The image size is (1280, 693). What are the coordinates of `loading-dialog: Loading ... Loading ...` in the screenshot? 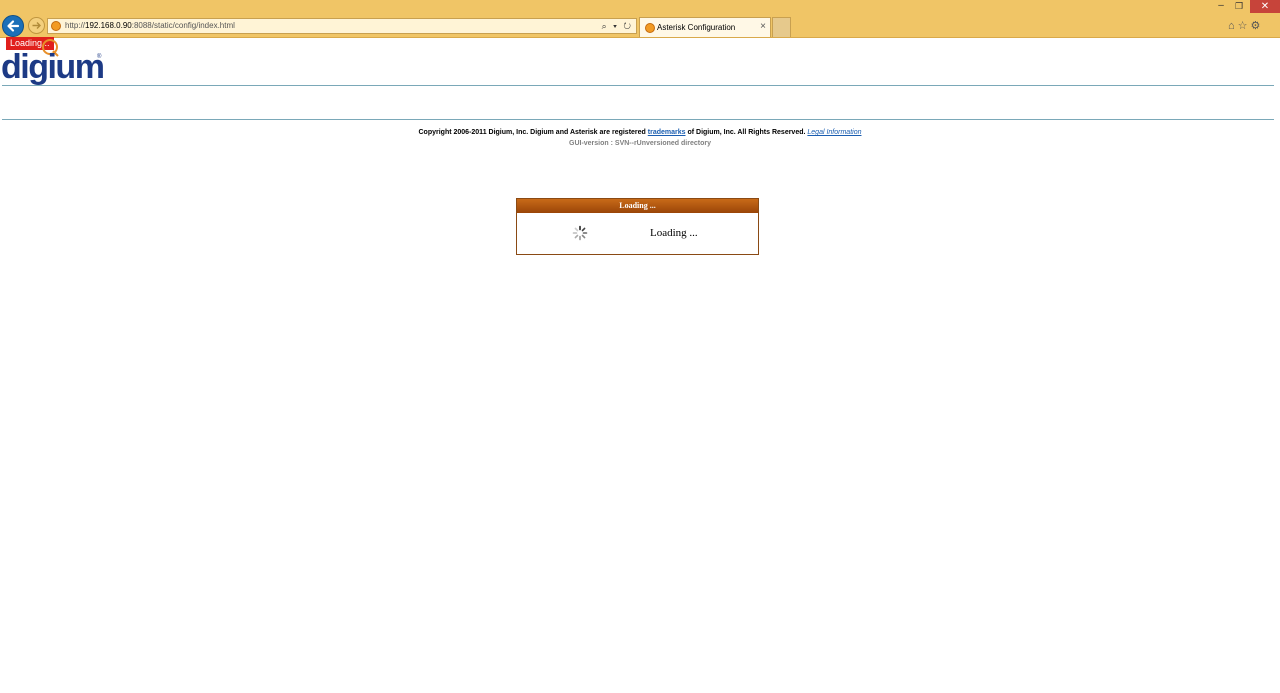 It's located at (637, 226).